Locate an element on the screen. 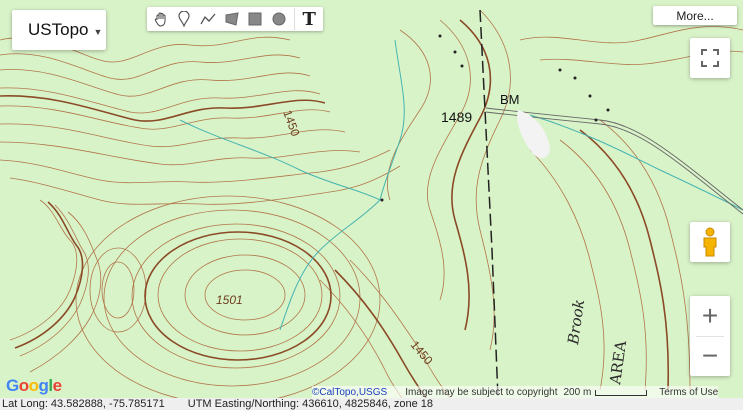 The image size is (743, 410). zoom-out-button: − is located at coordinates (710, 356).